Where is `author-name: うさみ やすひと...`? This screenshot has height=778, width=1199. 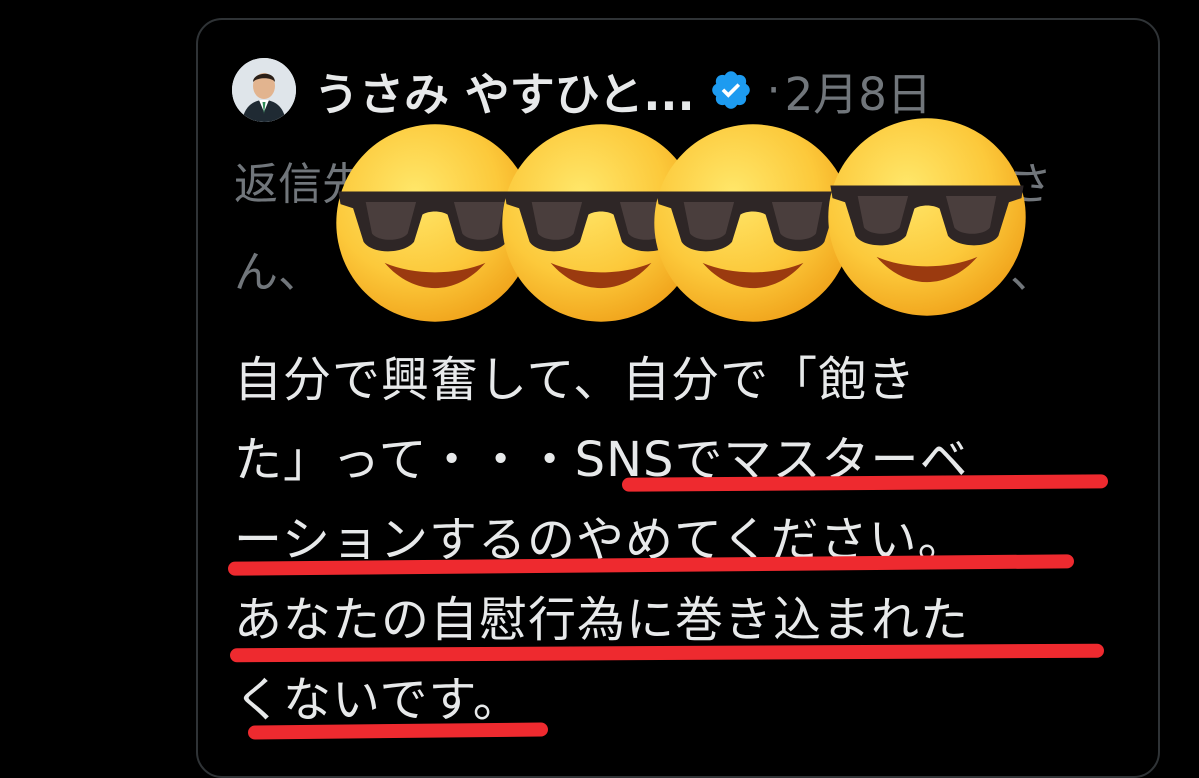
author-name: うさみ やすひと... is located at coordinates (504, 90).